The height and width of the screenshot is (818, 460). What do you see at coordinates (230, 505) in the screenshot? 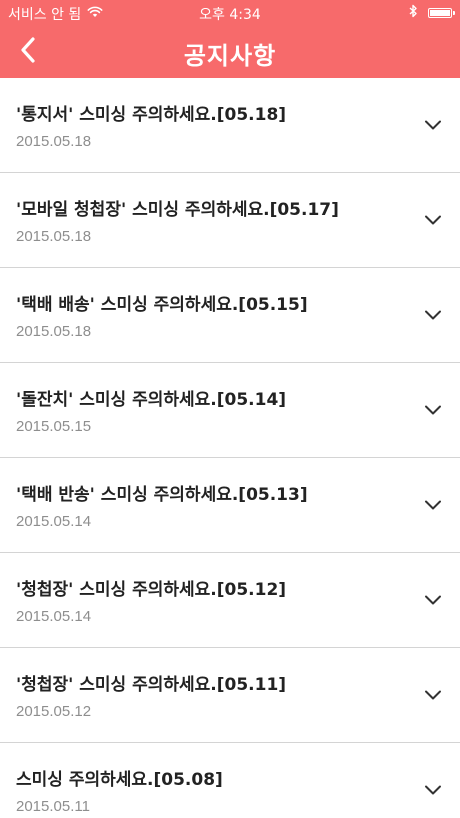
I see `notice-item: '택배 반송' 스미싱 주의하세요.[05.13] 2015.05.14` at bounding box center [230, 505].